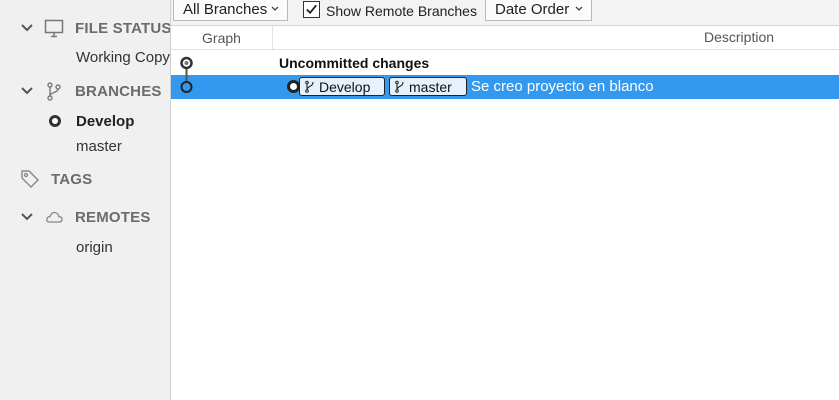 The height and width of the screenshot is (400, 839). Describe the element at coordinates (118, 91) in the screenshot. I see `section-title-branches: BRANCHES` at that location.